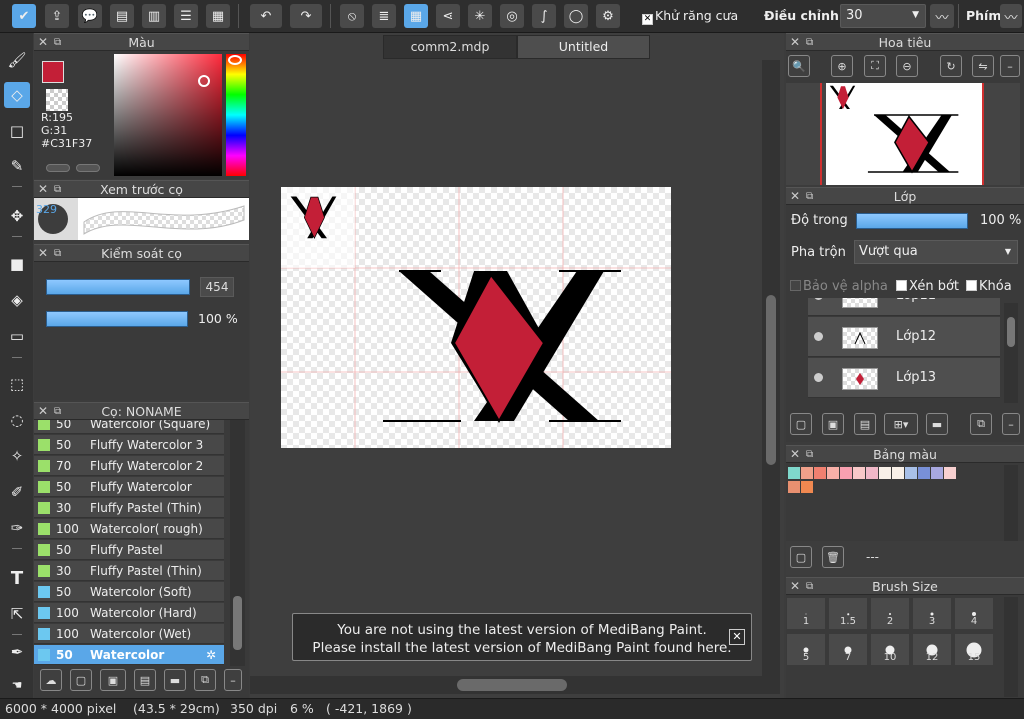 The height and width of the screenshot is (719, 1024). What do you see at coordinates (122, 16) in the screenshot?
I see `message-icon: ▤` at bounding box center [122, 16].